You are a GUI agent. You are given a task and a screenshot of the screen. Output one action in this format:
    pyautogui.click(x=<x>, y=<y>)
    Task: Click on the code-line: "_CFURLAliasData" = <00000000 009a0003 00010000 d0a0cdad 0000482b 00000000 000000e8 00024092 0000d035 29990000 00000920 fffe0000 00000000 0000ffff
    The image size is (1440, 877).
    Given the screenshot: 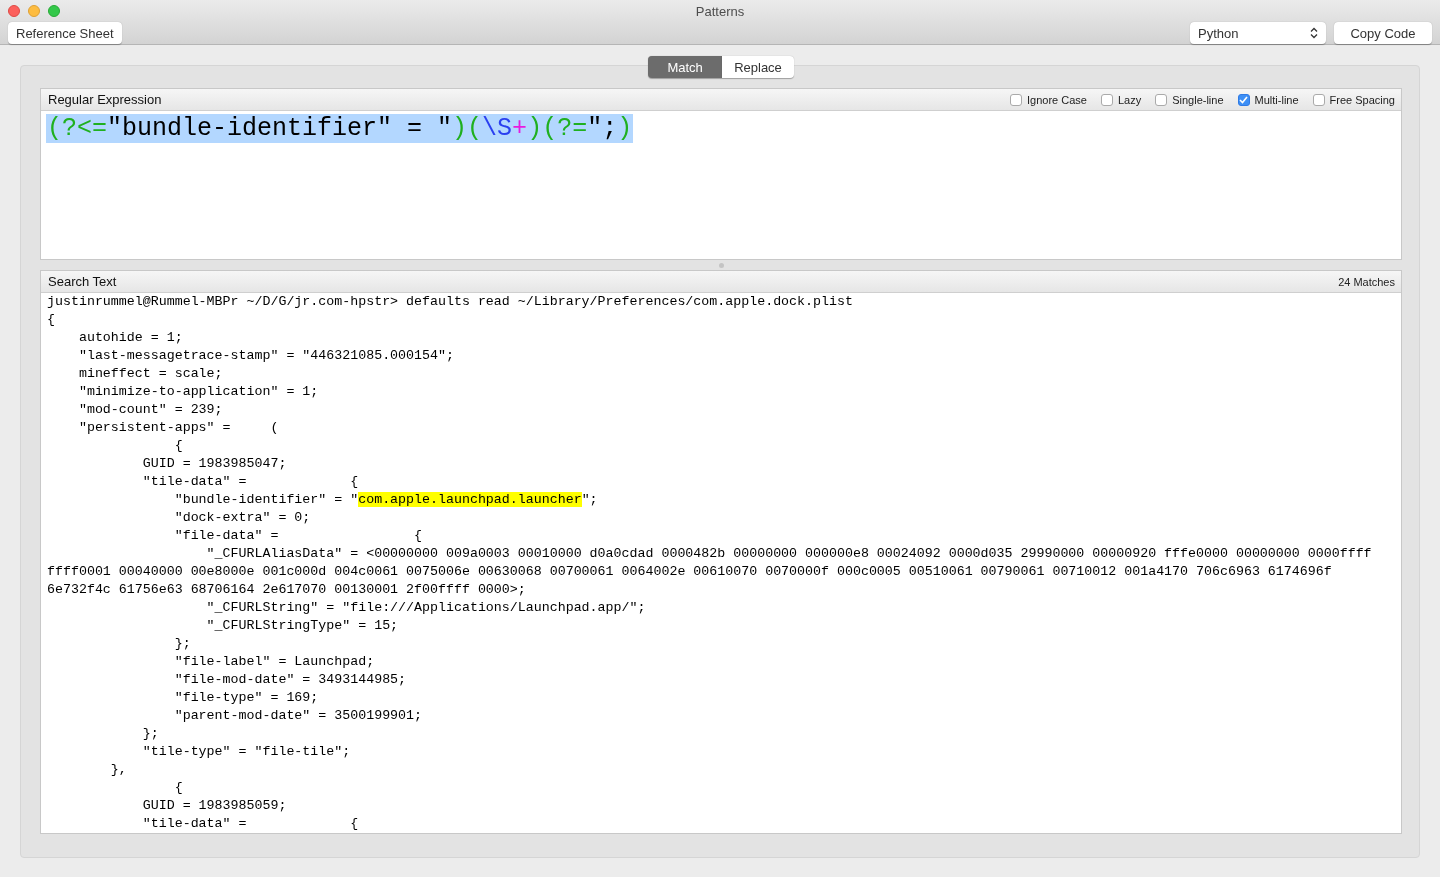 What is the action you would take?
    pyautogui.click(x=789, y=554)
    